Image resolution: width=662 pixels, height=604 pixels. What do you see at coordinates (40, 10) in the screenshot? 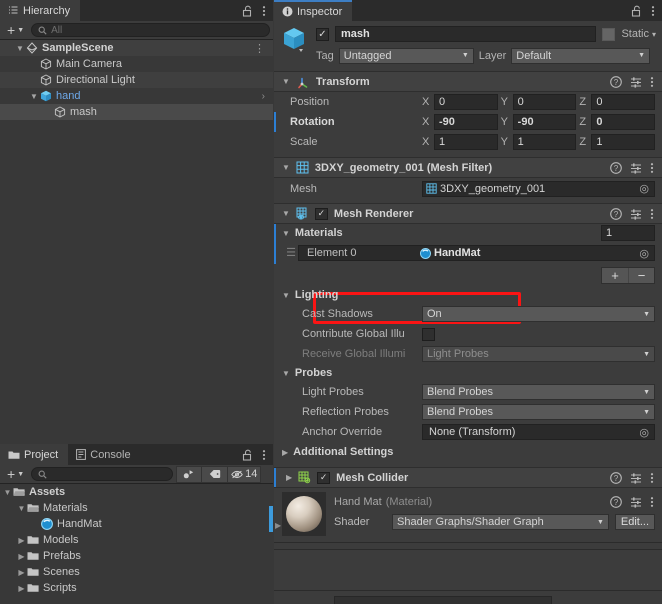
I see `tab-hierarchy: Hierarchy` at bounding box center [40, 10].